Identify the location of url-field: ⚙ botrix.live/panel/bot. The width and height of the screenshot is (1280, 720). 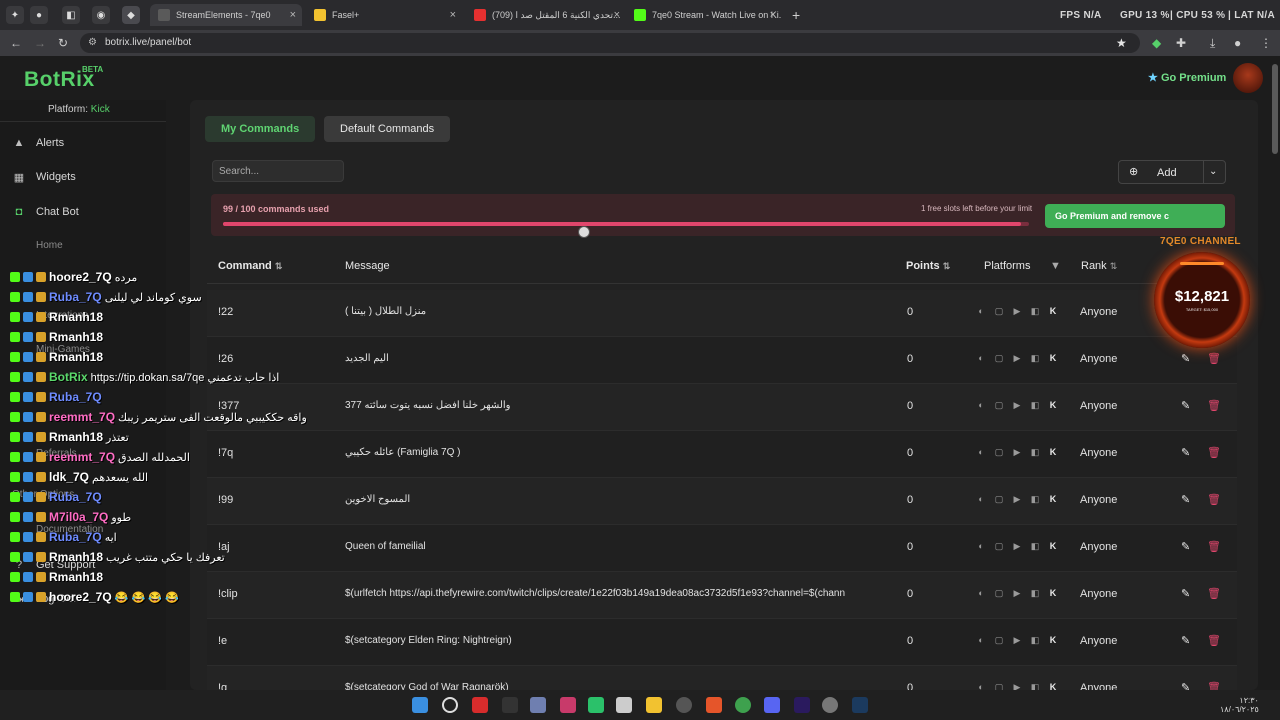
(610, 43).